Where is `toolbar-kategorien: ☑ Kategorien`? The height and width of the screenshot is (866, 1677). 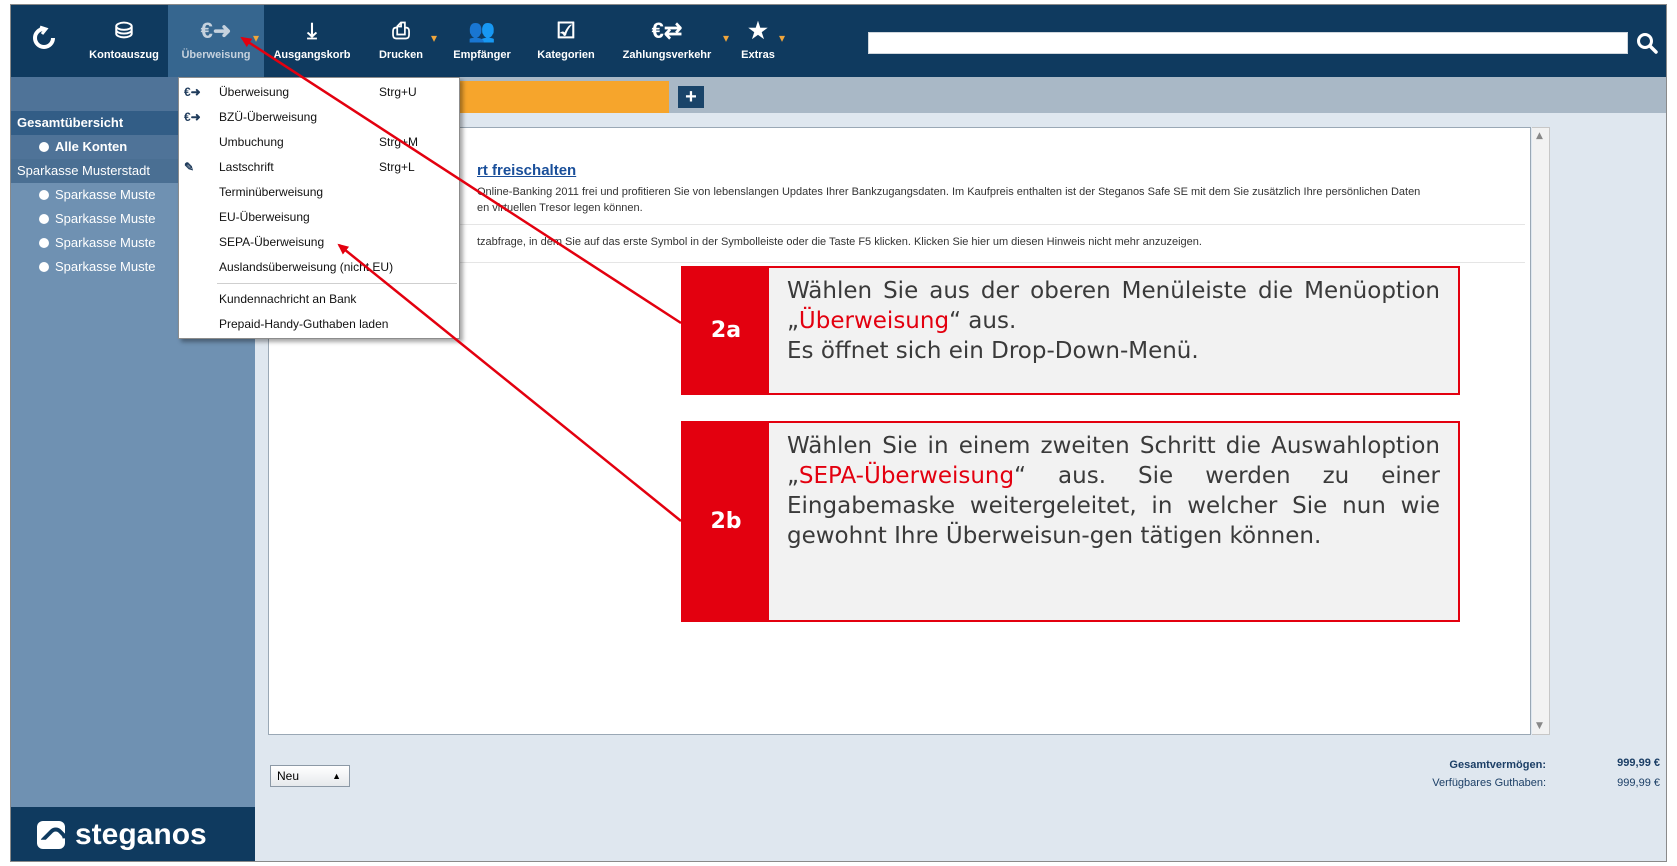 toolbar-kategorien: ☑ Kategorien is located at coordinates (566, 41).